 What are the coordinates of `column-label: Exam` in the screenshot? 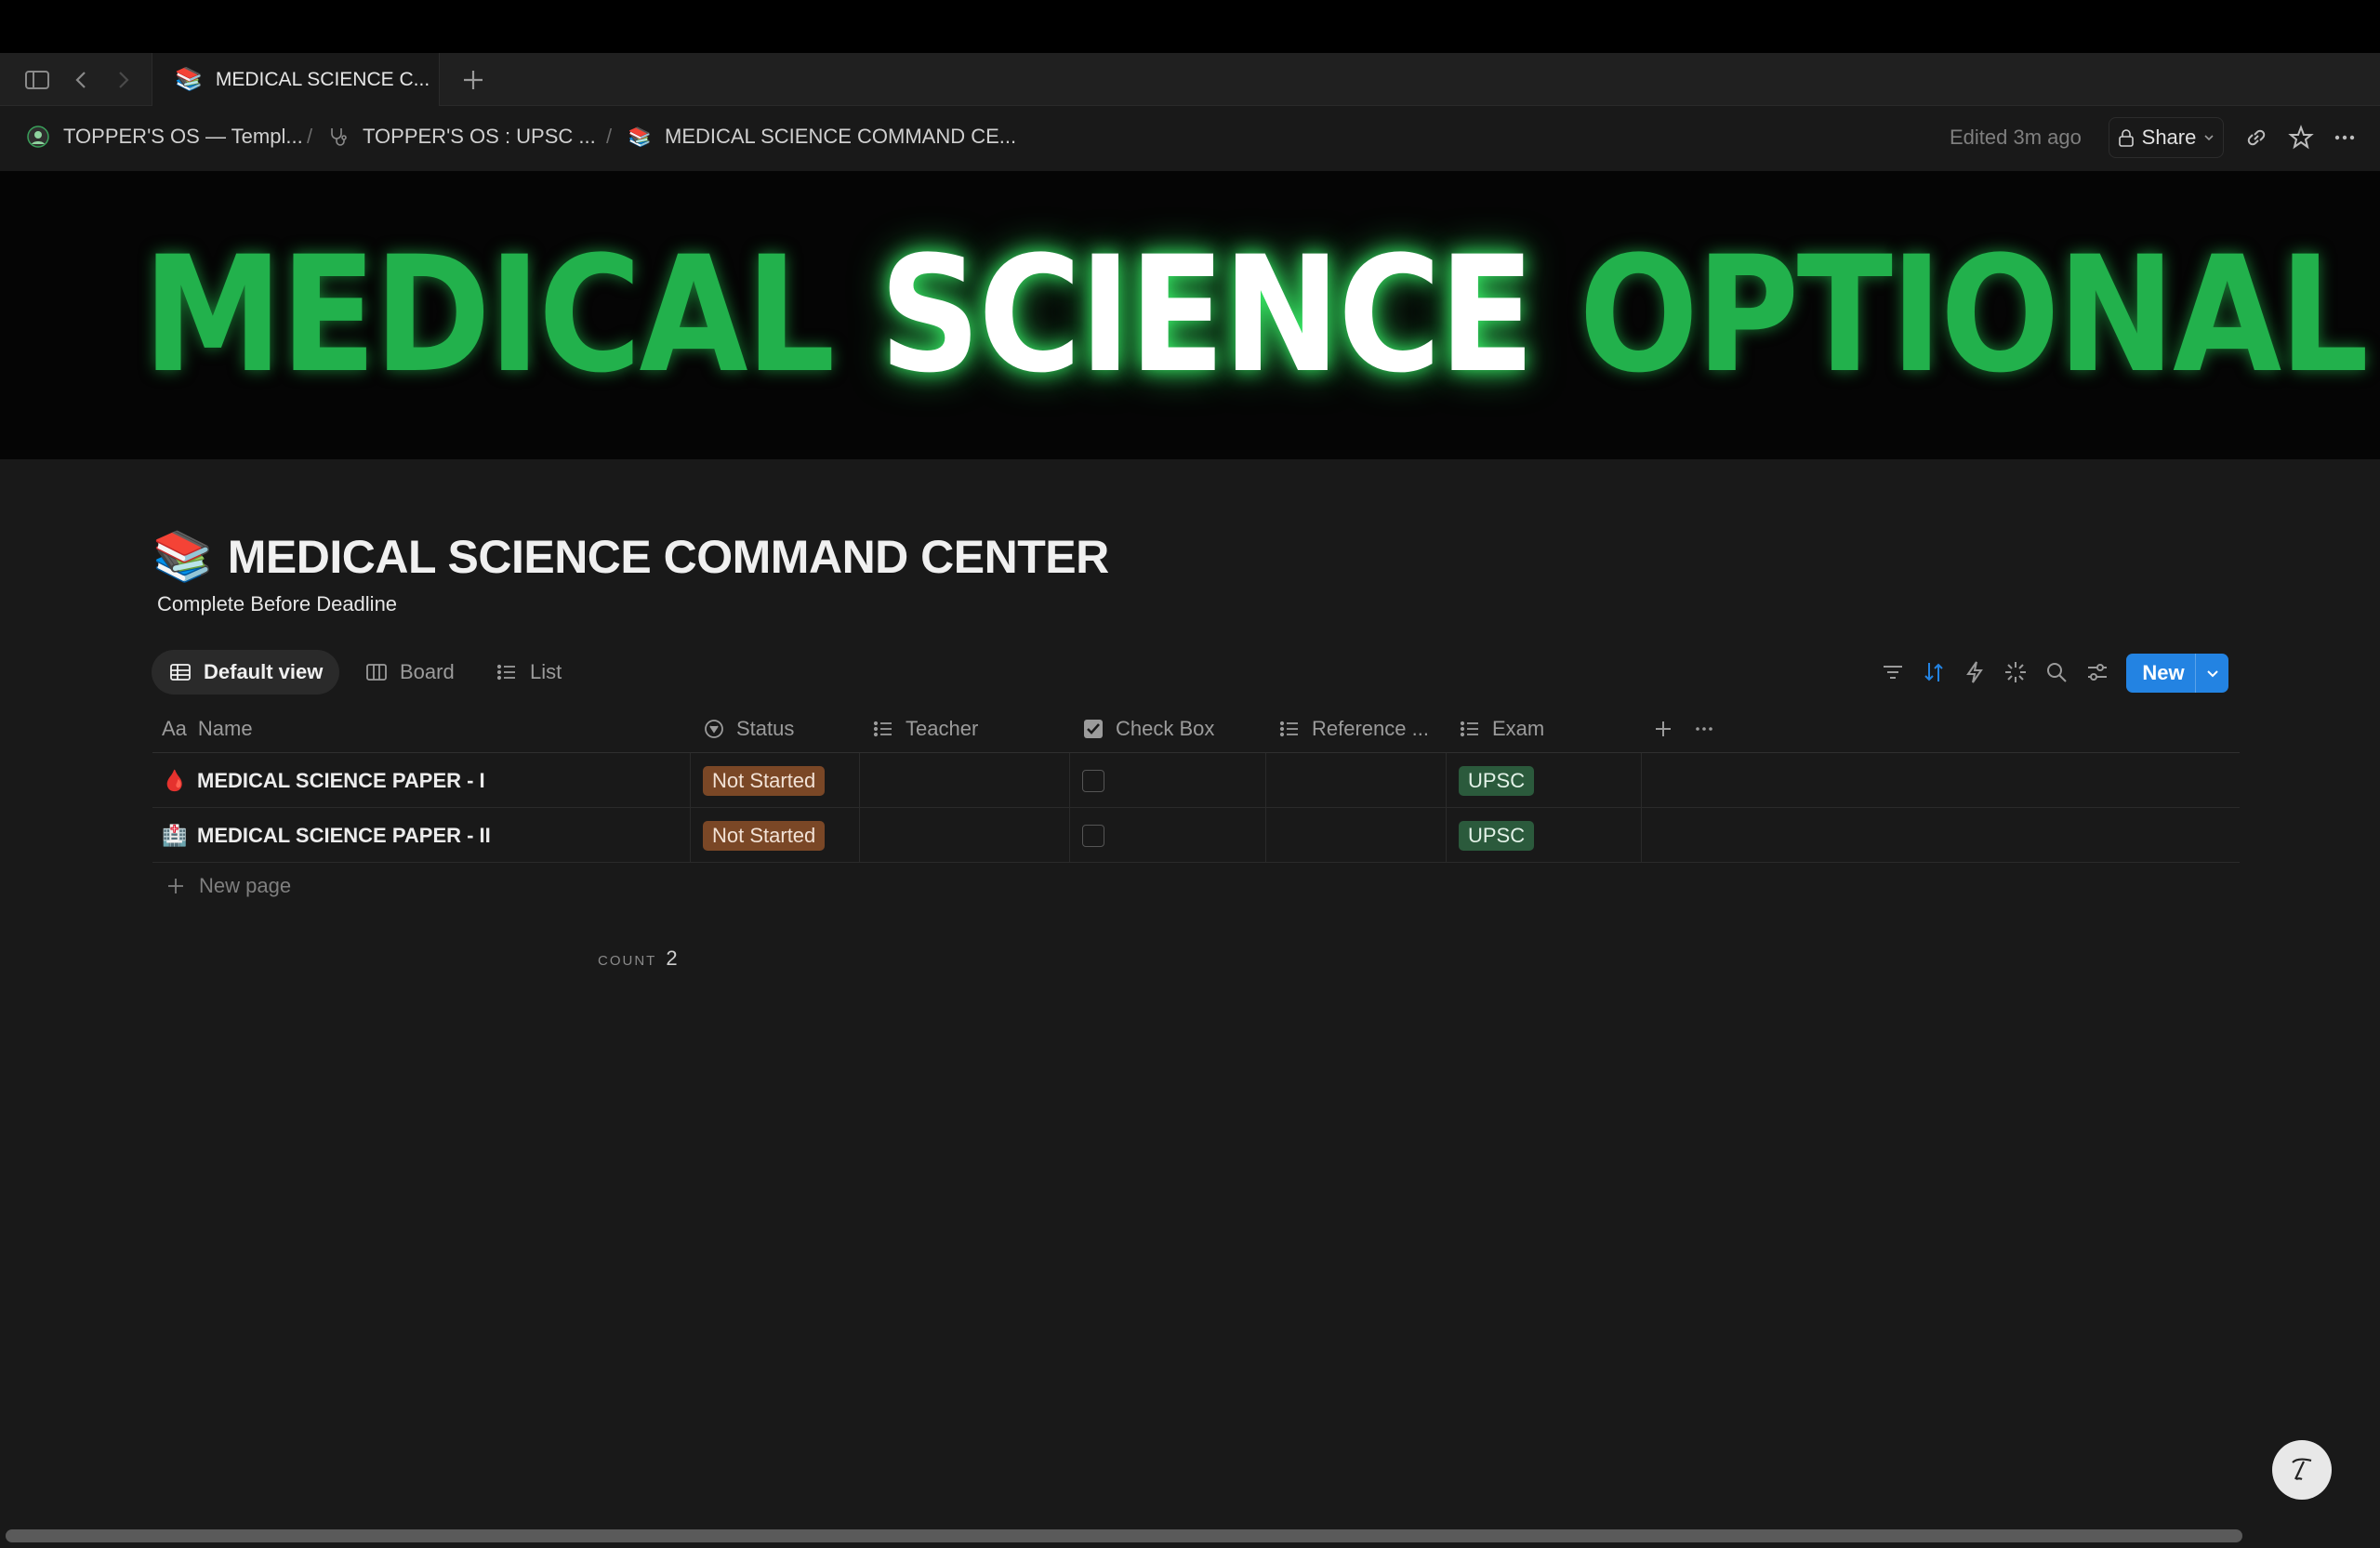 It's located at (1518, 728).